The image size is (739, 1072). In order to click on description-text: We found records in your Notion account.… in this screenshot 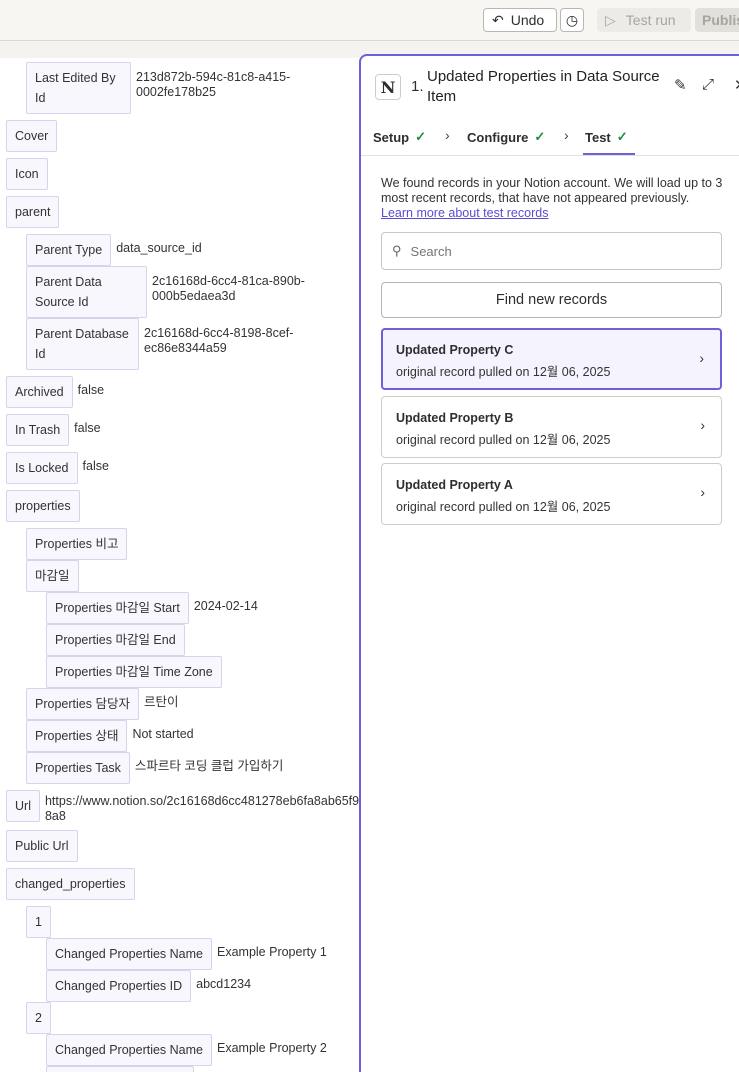, I will do `click(552, 190)`.